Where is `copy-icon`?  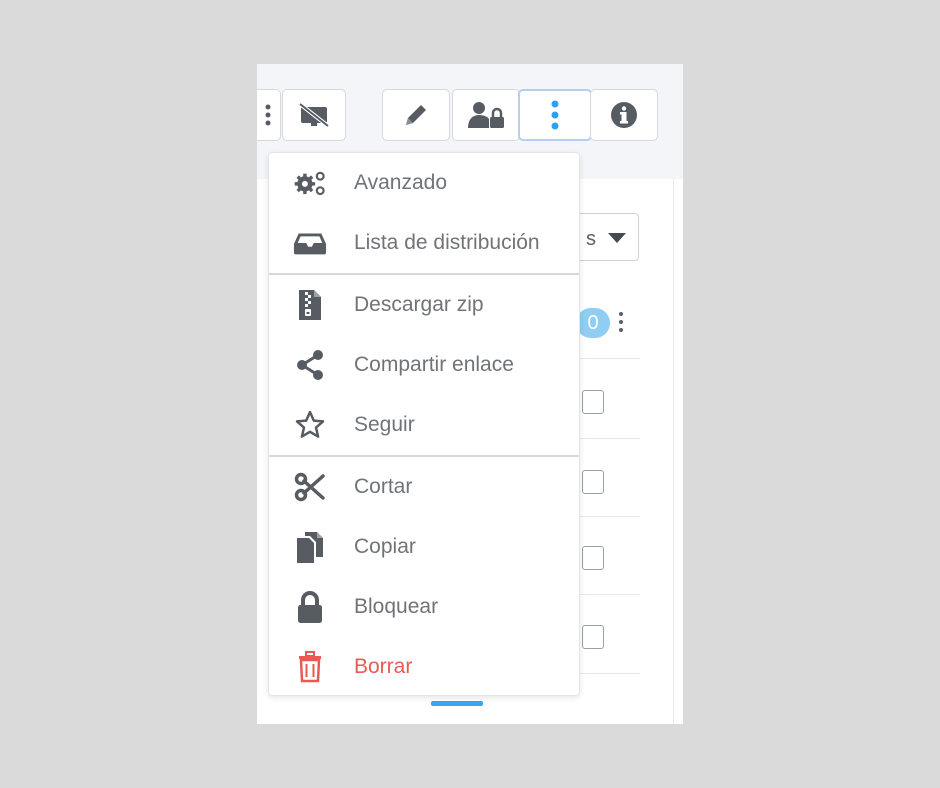 copy-icon is located at coordinates (310, 547).